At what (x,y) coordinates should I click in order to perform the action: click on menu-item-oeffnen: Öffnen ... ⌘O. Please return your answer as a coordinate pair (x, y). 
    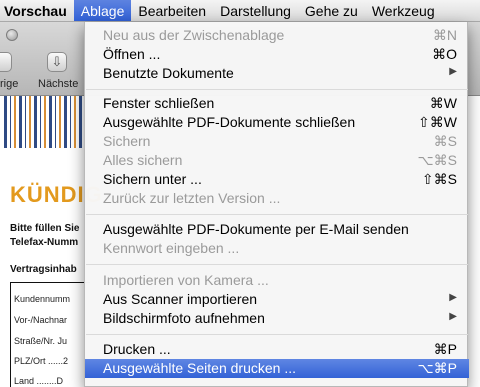
    Looking at the image, I should click on (277, 54).